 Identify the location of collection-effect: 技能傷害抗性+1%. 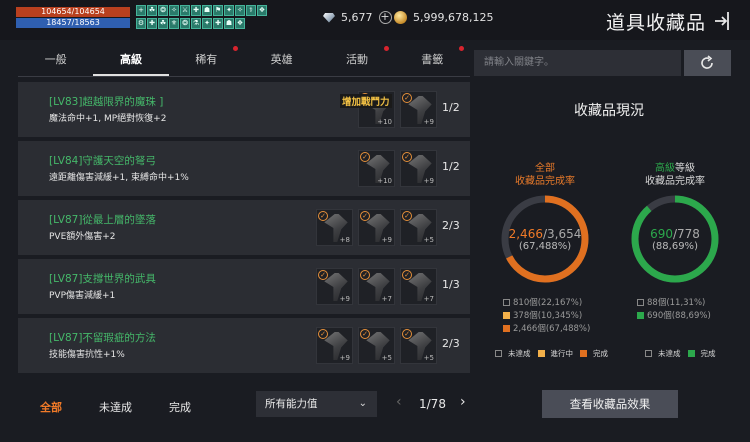
(87, 355).